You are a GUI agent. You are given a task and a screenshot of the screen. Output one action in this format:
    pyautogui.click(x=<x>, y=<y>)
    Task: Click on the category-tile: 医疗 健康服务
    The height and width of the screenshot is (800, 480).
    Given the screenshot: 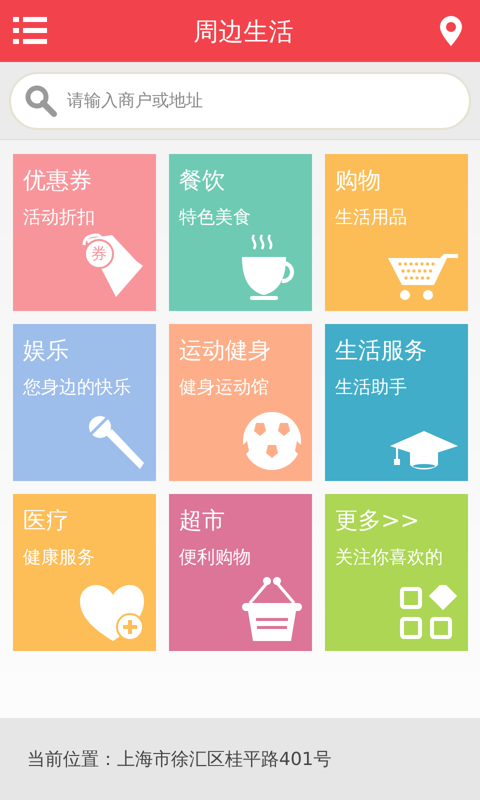 What is the action you would take?
    pyautogui.click(x=84, y=572)
    